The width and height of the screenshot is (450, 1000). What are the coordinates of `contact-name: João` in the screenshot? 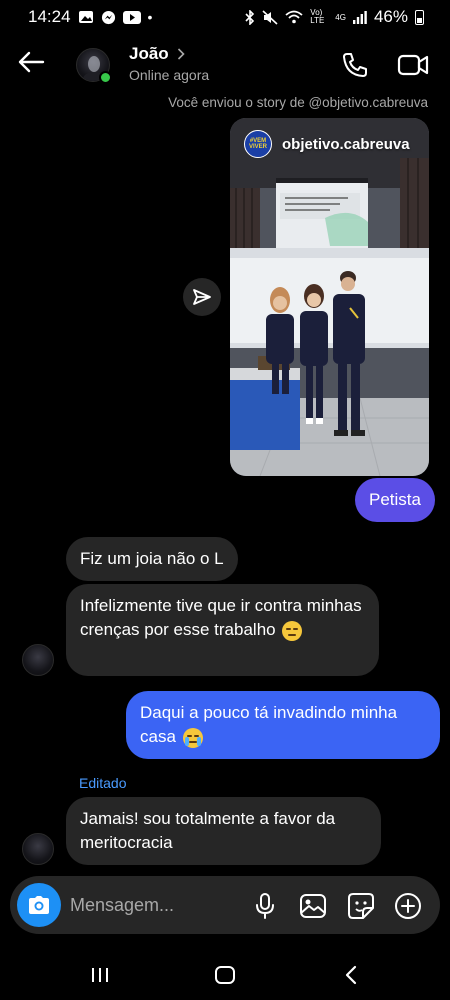 It's located at (149, 53).